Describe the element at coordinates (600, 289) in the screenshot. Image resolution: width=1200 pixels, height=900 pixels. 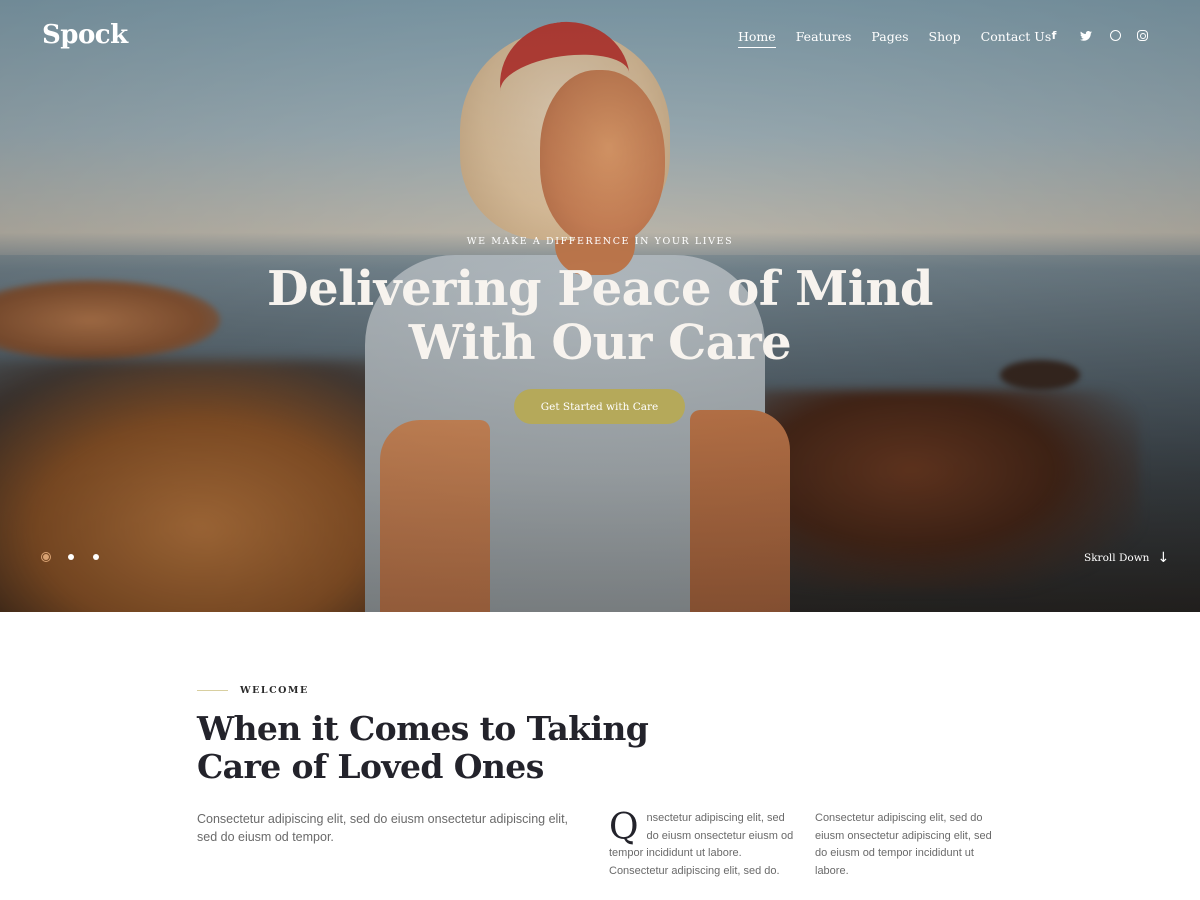
I see `hero-title-line: Delivering Peace of Mind` at that location.